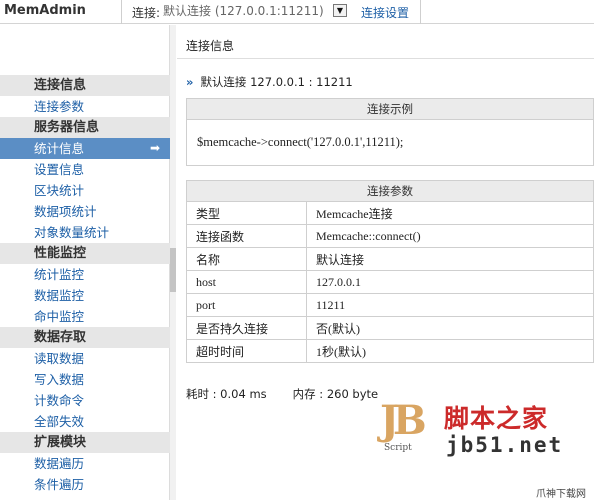  Describe the element at coordinates (85, 169) in the screenshot. I see `sidebar-item-settings: 设置信息` at that location.